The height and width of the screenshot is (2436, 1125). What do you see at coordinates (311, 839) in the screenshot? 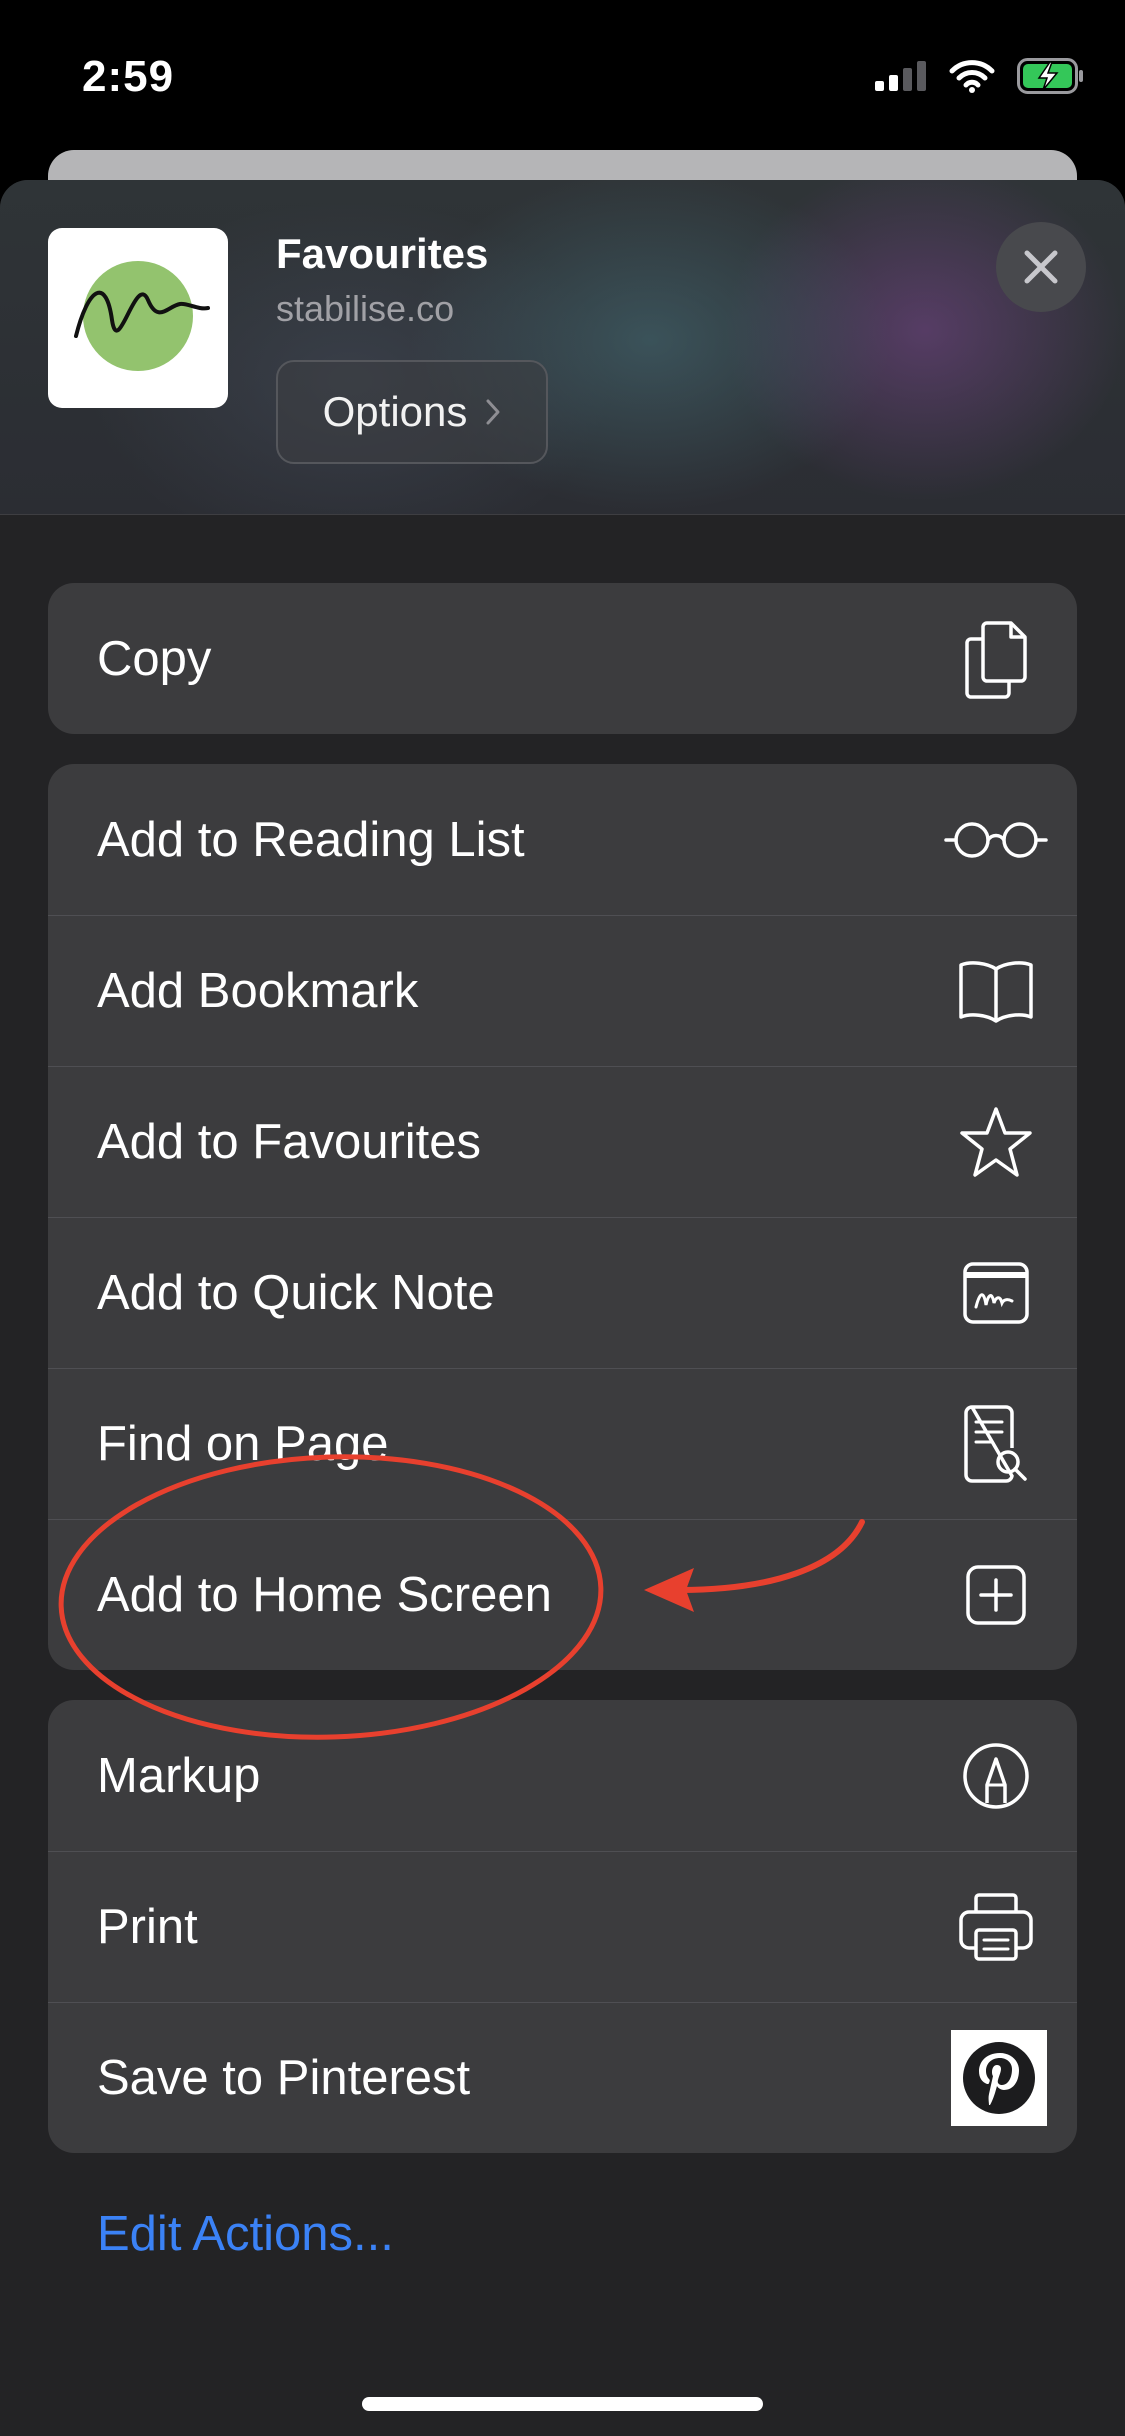
I see `action-label: Add to Reading List` at bounding box center [311, 839].